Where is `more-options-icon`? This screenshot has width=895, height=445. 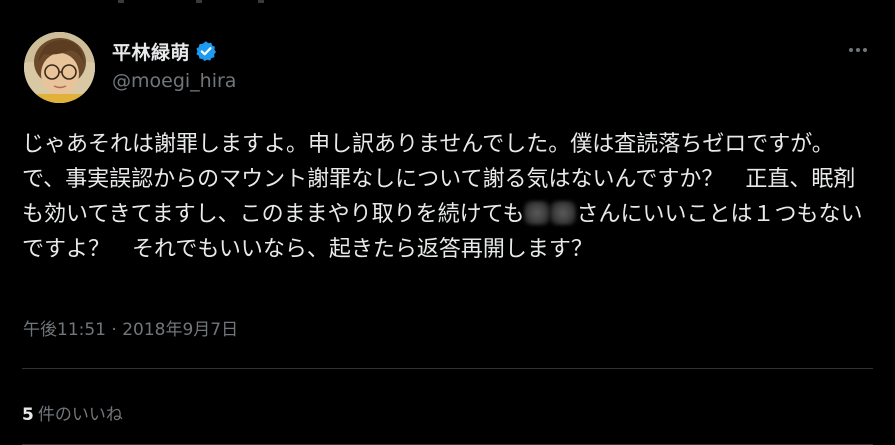 more-options-icon is located at coordinates (858, 50).